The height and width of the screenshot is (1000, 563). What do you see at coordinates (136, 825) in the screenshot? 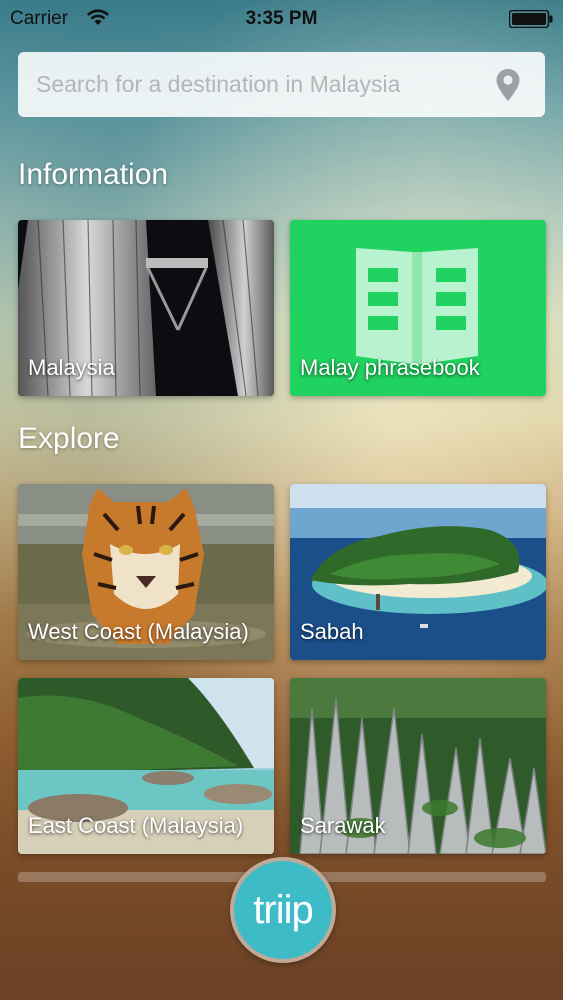
I see `tile-label: East Coast (Malaysia)` at bounding box center [136, 825].